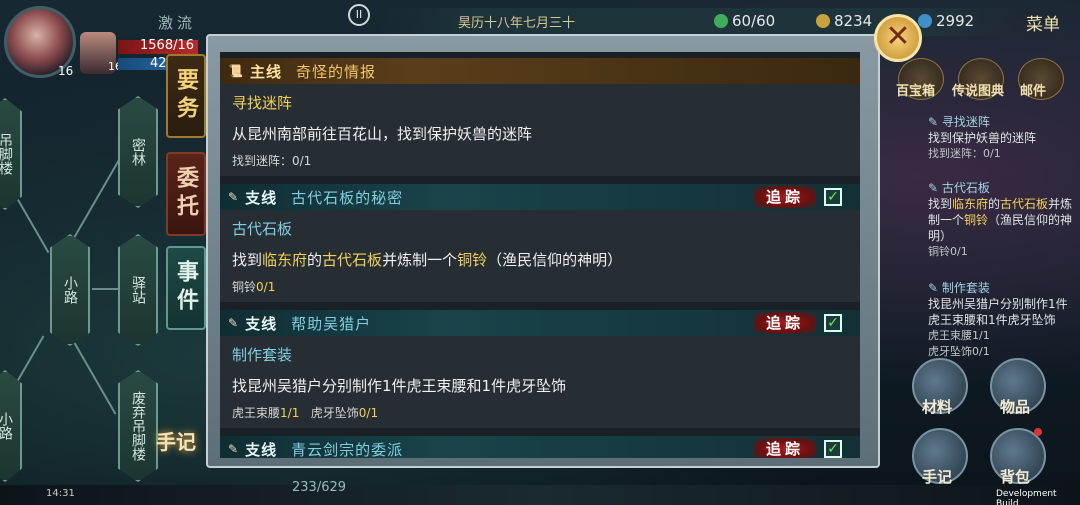 Image resolution: width=1080 pixels, height=505 pixels. What do you see at coordinates (359, 15) in the screenshot?
I see `pause-icon: II` at bounding box center [359, 15].